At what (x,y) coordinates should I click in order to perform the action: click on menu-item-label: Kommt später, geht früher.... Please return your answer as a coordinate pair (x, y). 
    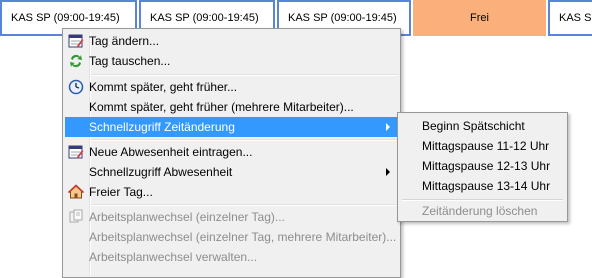
    Looking at the image, I should click on (163, 87).